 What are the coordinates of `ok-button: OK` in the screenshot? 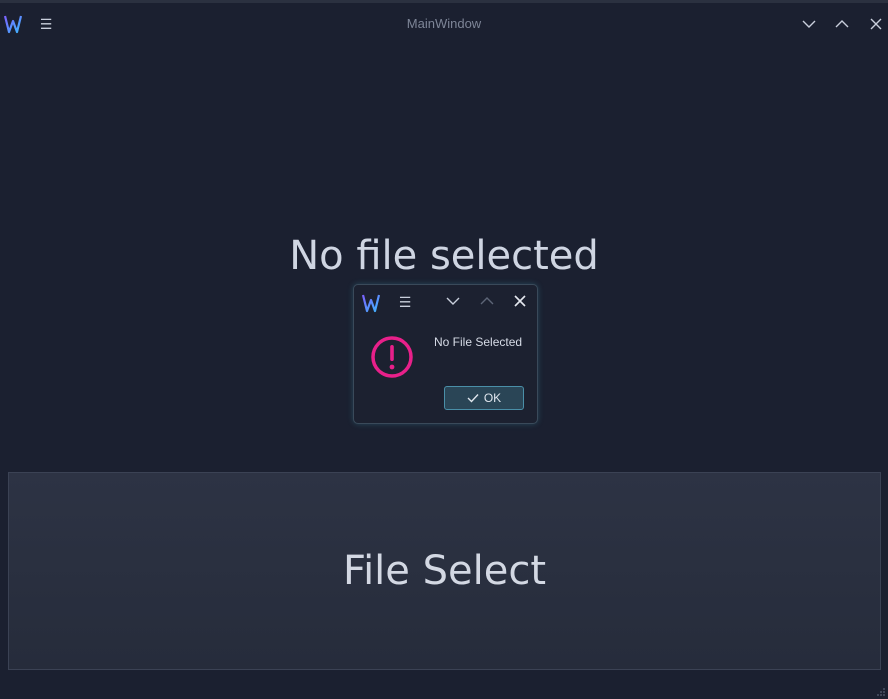 It's located at (484, 398).